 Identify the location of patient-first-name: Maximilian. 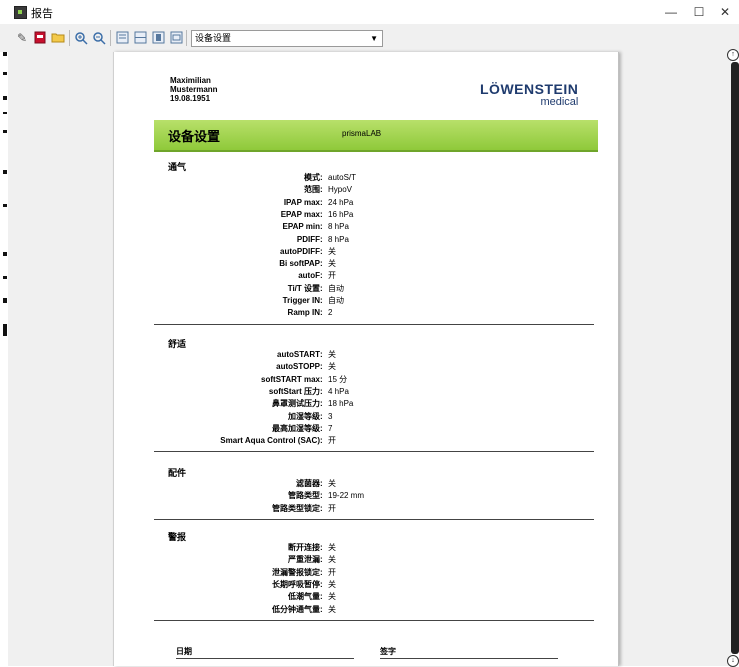
(190, 80).